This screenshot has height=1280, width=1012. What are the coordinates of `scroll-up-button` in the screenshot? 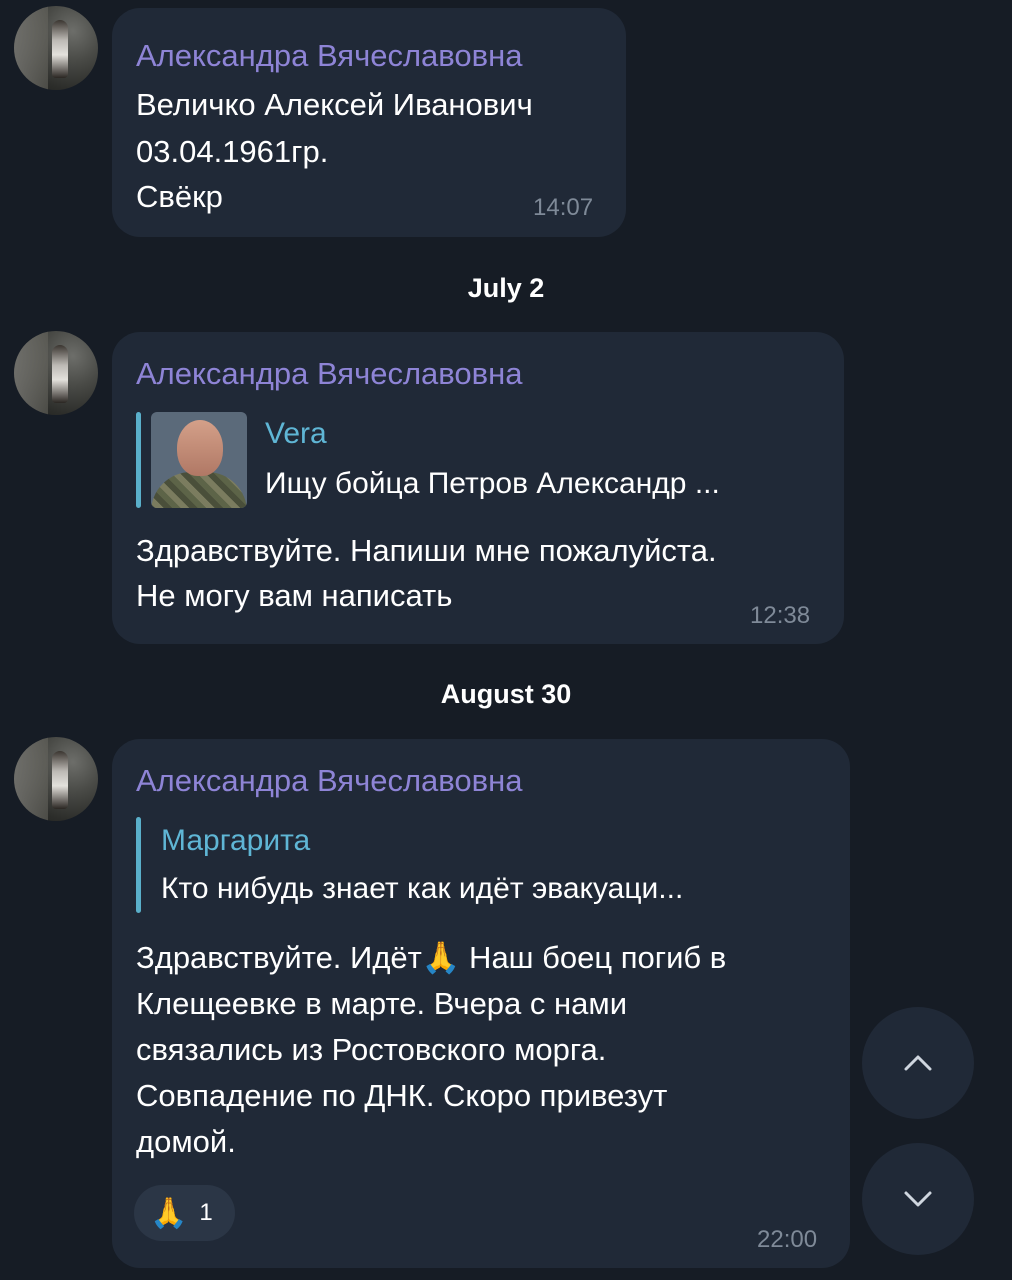 It's located at (918, 1063).